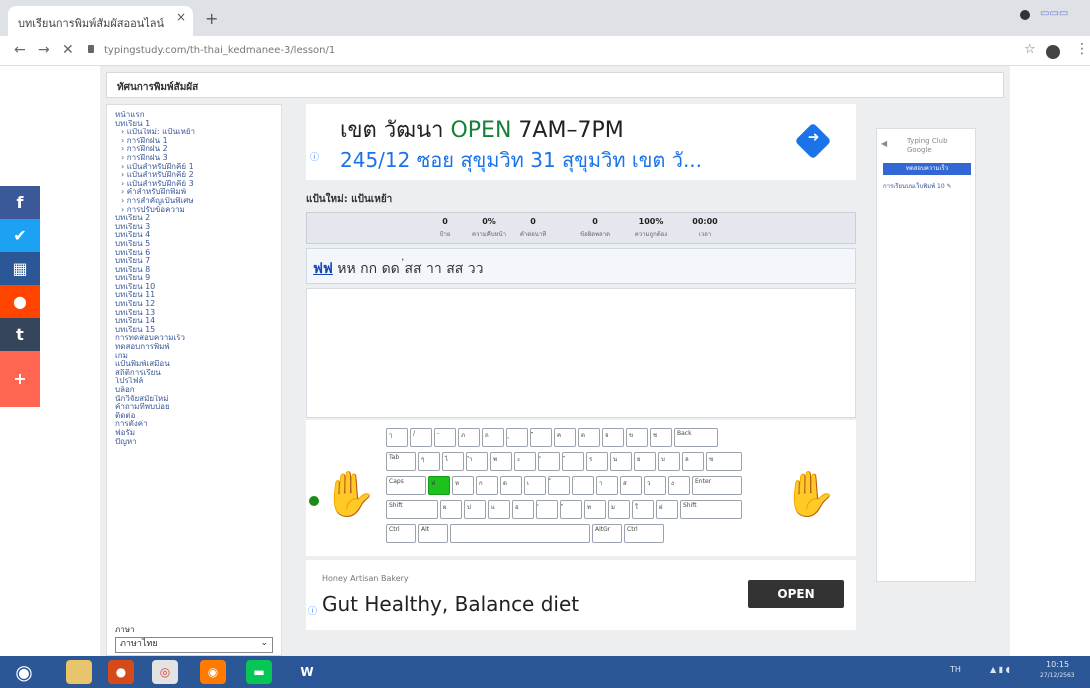 Image resolution: width=1090 pixels, height=688 pixels. Describe the element at coordinates (796, 594) in the screenshot. I see `ad-open-button: OPEN` at that location.